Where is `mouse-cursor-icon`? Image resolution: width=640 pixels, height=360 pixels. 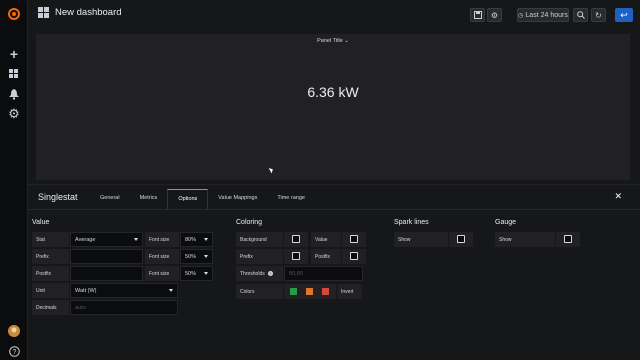 mouse-cursor-icon is located at coordinates (271, 170).